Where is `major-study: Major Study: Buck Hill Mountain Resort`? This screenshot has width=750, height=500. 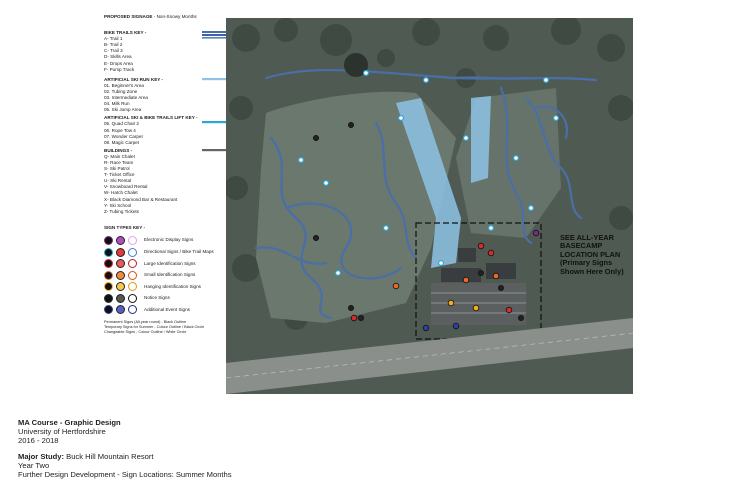 major-study: Major Study: Buck Hill Mountain Resort is located at coordinates (125, 456).